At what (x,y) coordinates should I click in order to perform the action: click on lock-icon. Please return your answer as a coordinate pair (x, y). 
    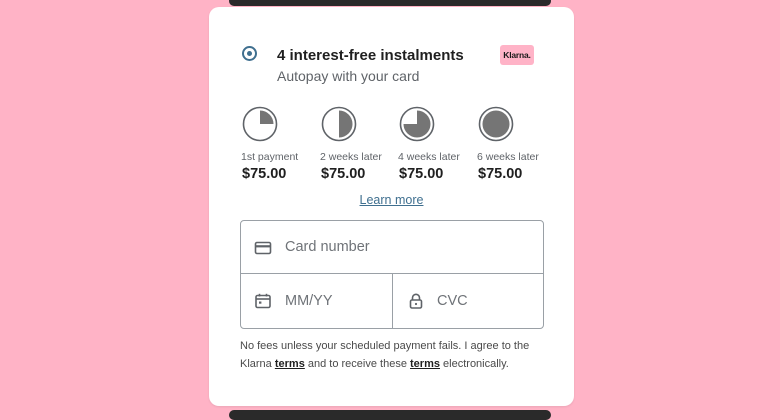
    Looking at the image, I should click on (416, 301).